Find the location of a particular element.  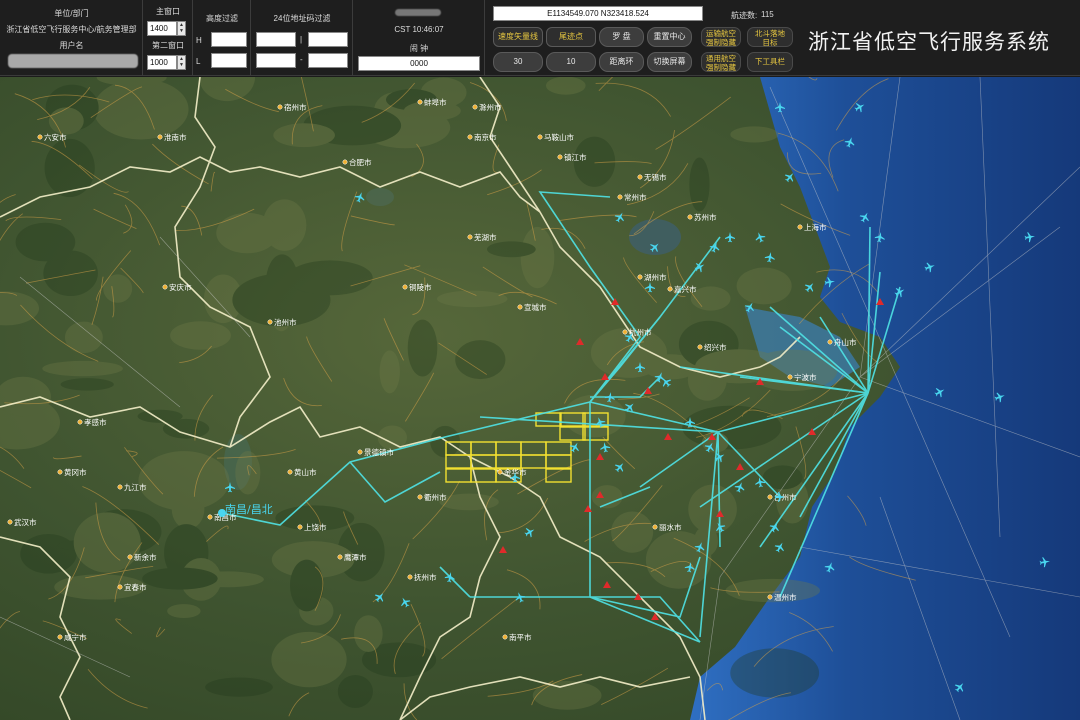

altitude-high-input is located at coordinates (229, 39).